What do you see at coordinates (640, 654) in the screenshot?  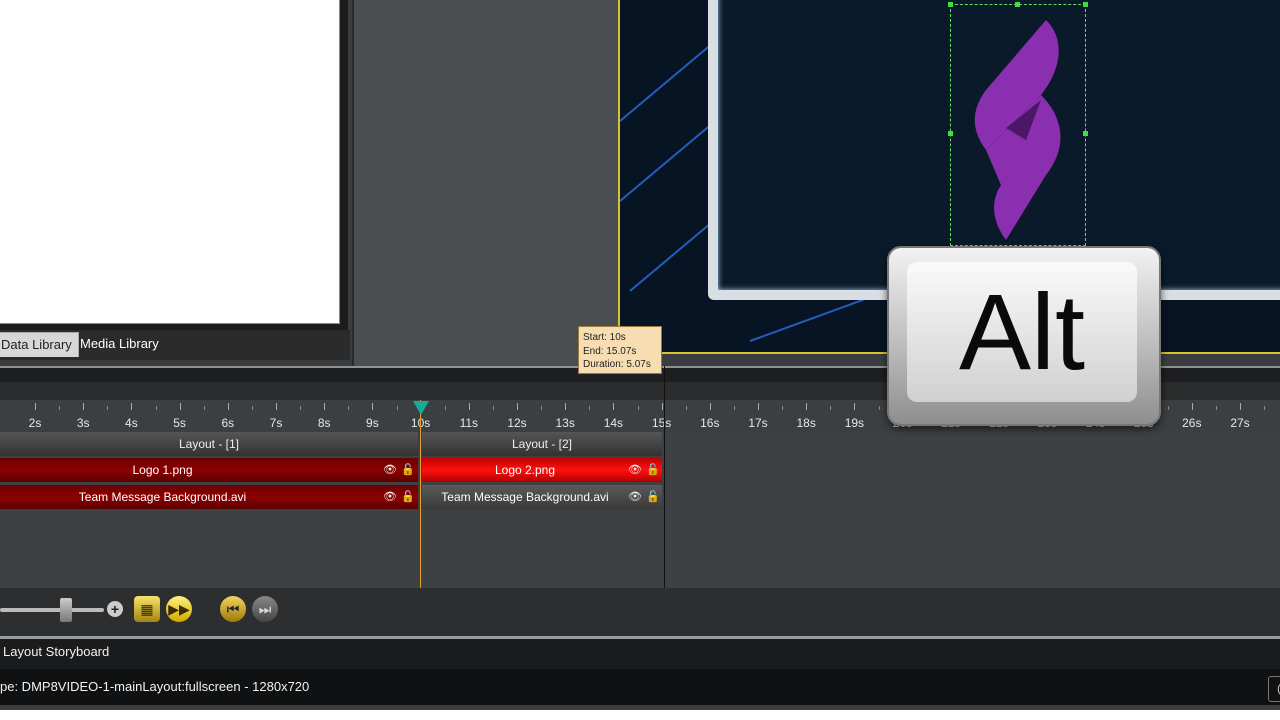 I see `storyboard-header: Layout Storyboard` at bounding box center [640, 654].